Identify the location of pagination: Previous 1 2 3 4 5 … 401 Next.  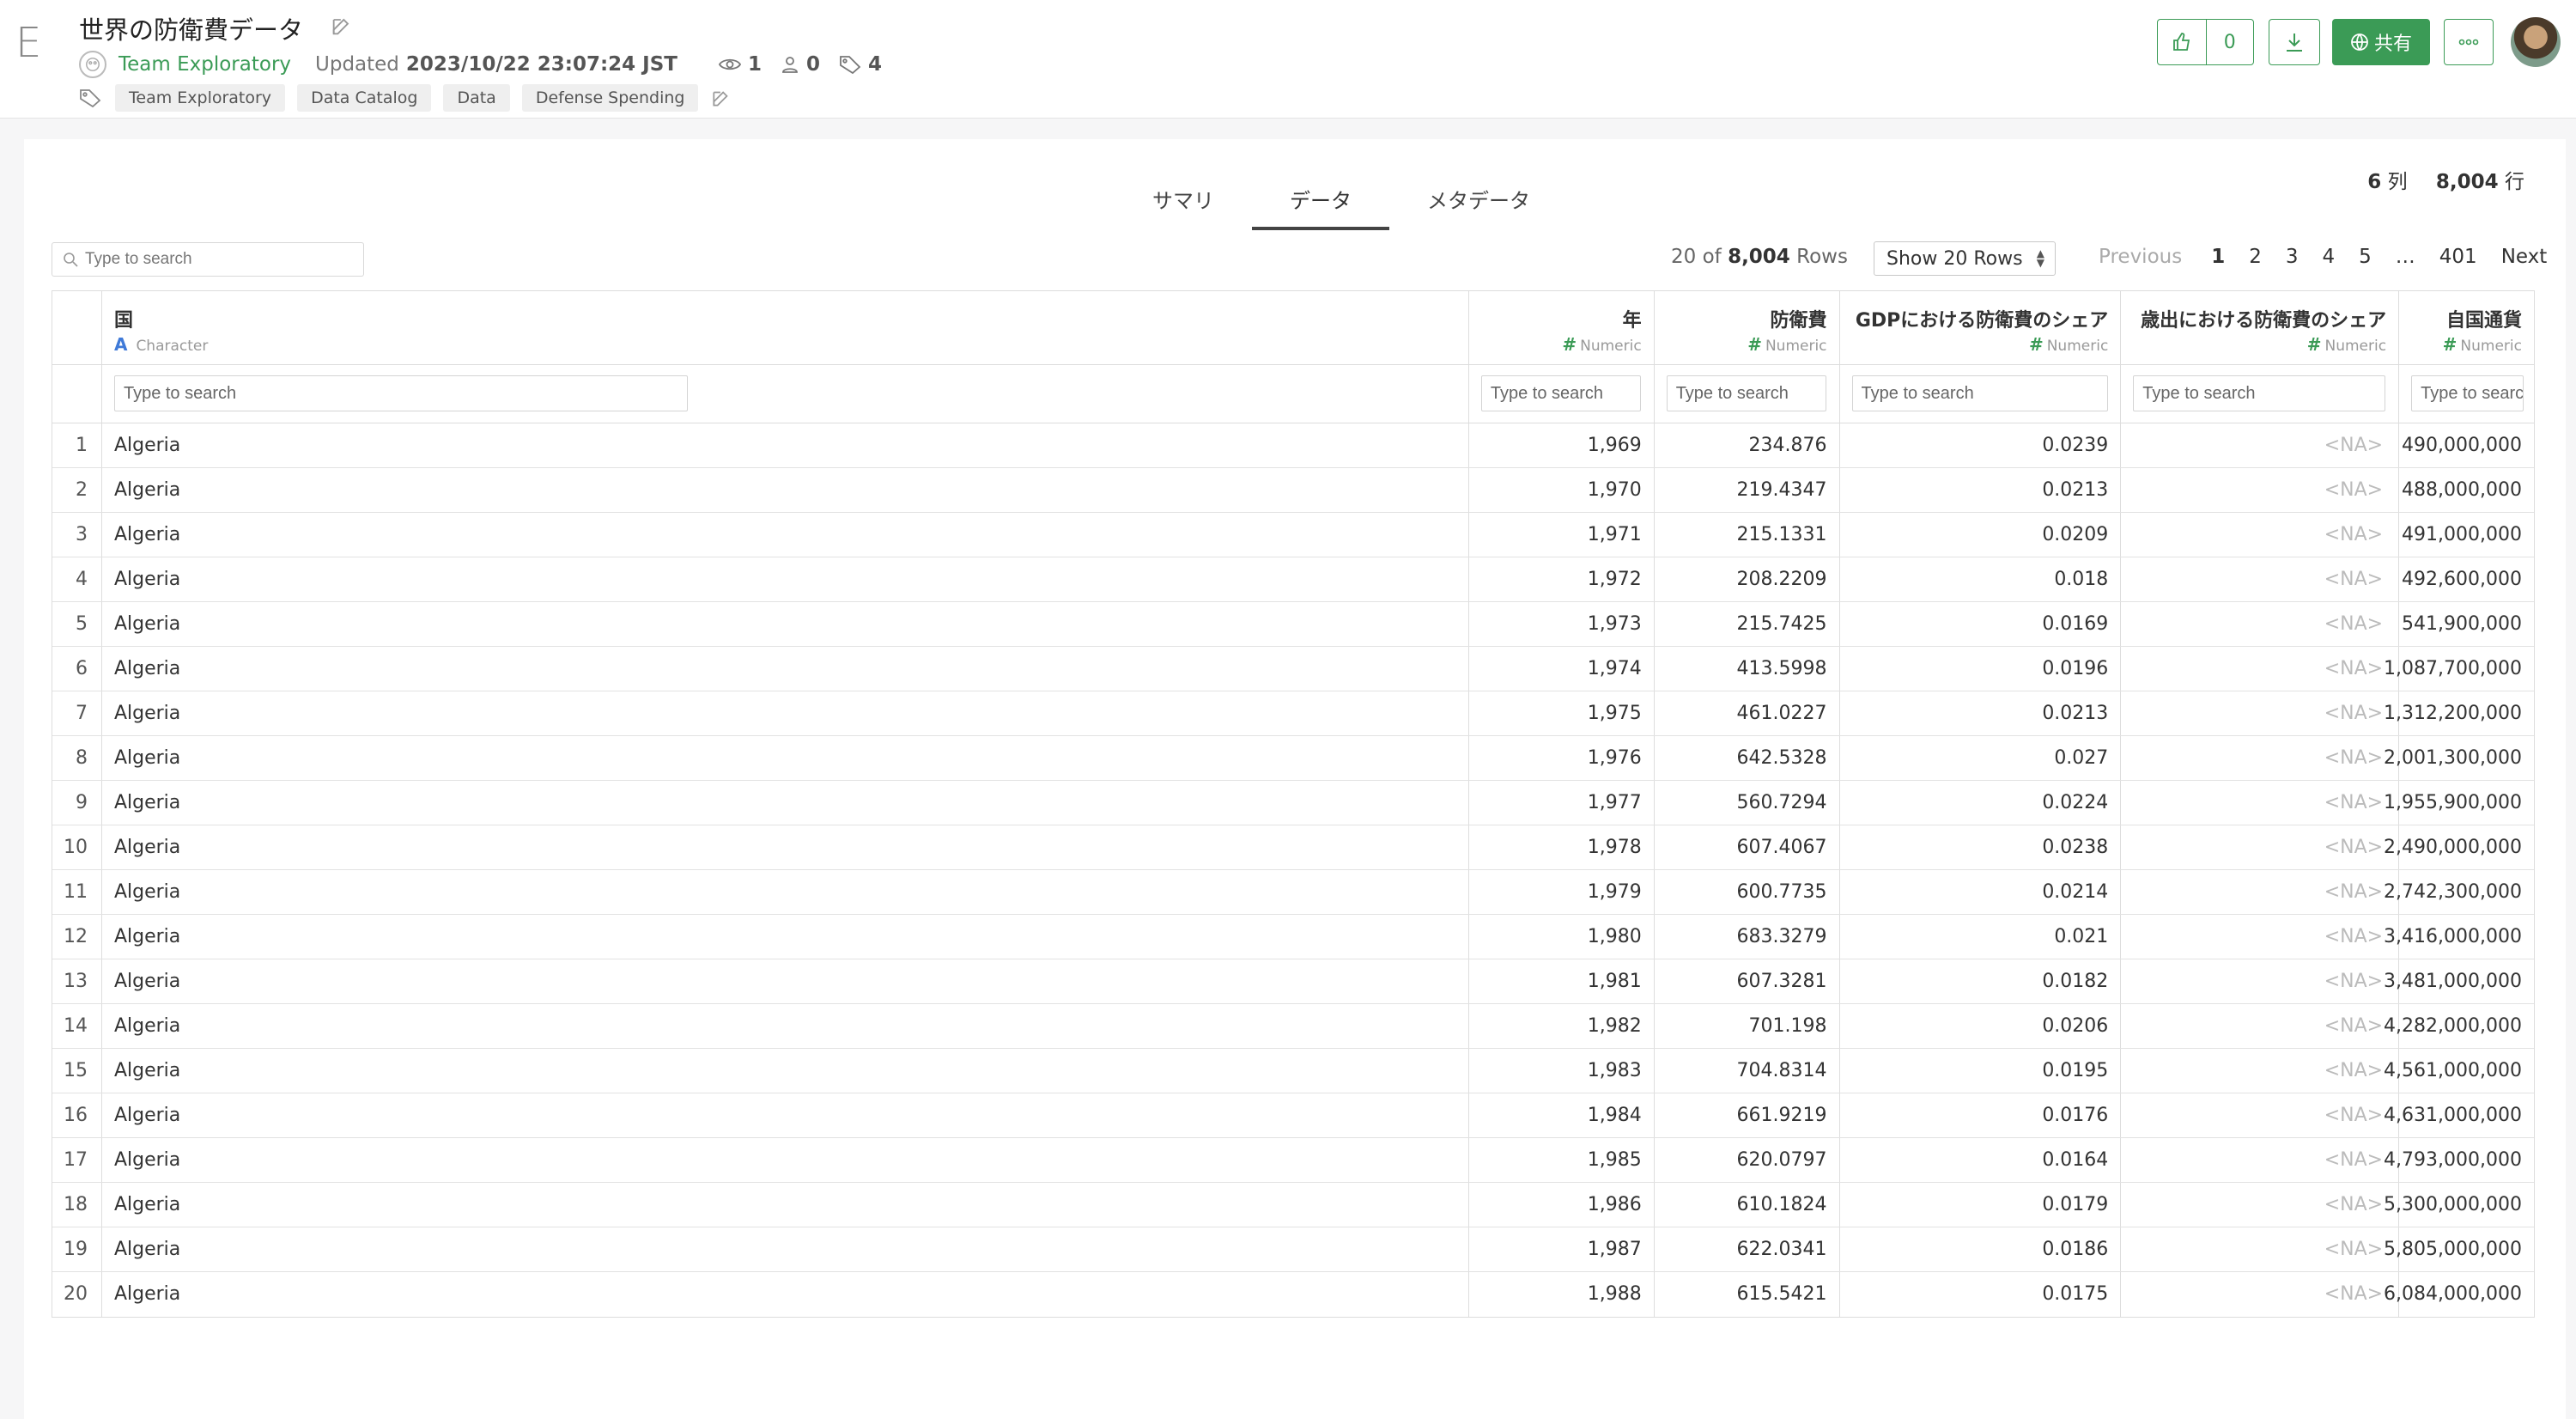
(2323, 257).